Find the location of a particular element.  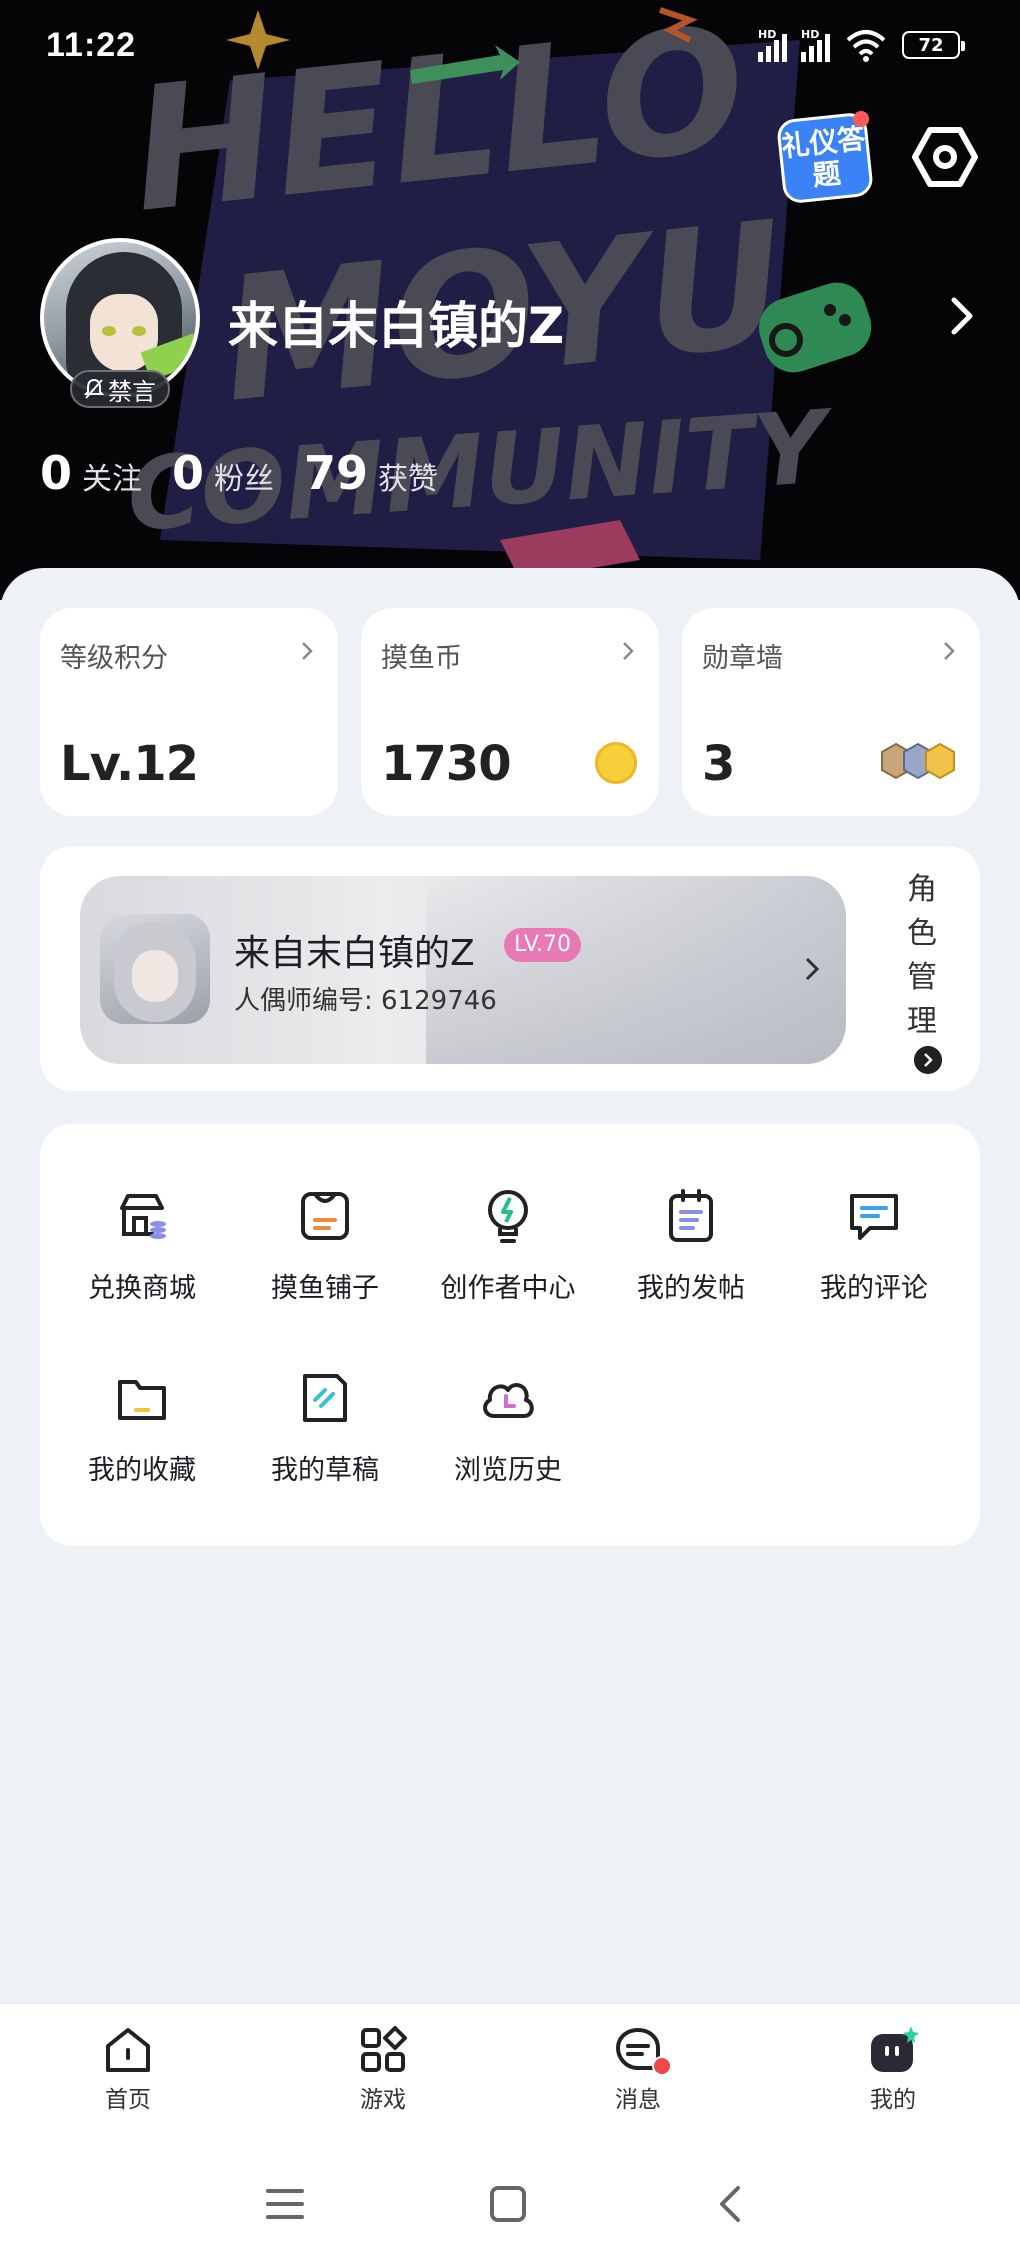

mute-icon is located at coordinates (94, 388).